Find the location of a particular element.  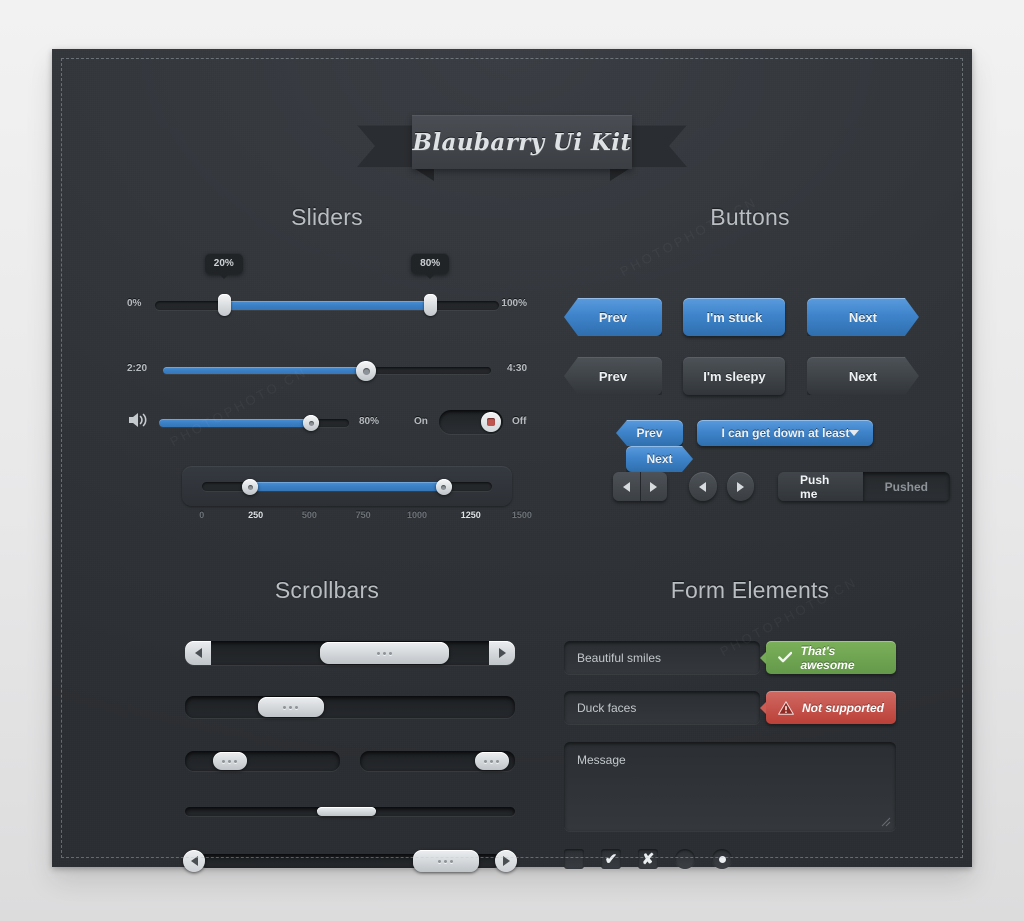

button-row-small: Prev I can get down at least Next is located at coordinates (783, 446).